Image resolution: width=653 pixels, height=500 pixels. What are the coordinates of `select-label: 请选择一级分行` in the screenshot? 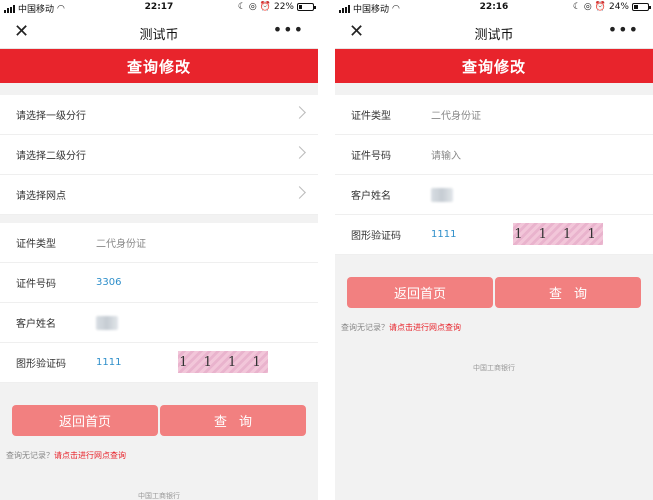 It's located at (51, 116).